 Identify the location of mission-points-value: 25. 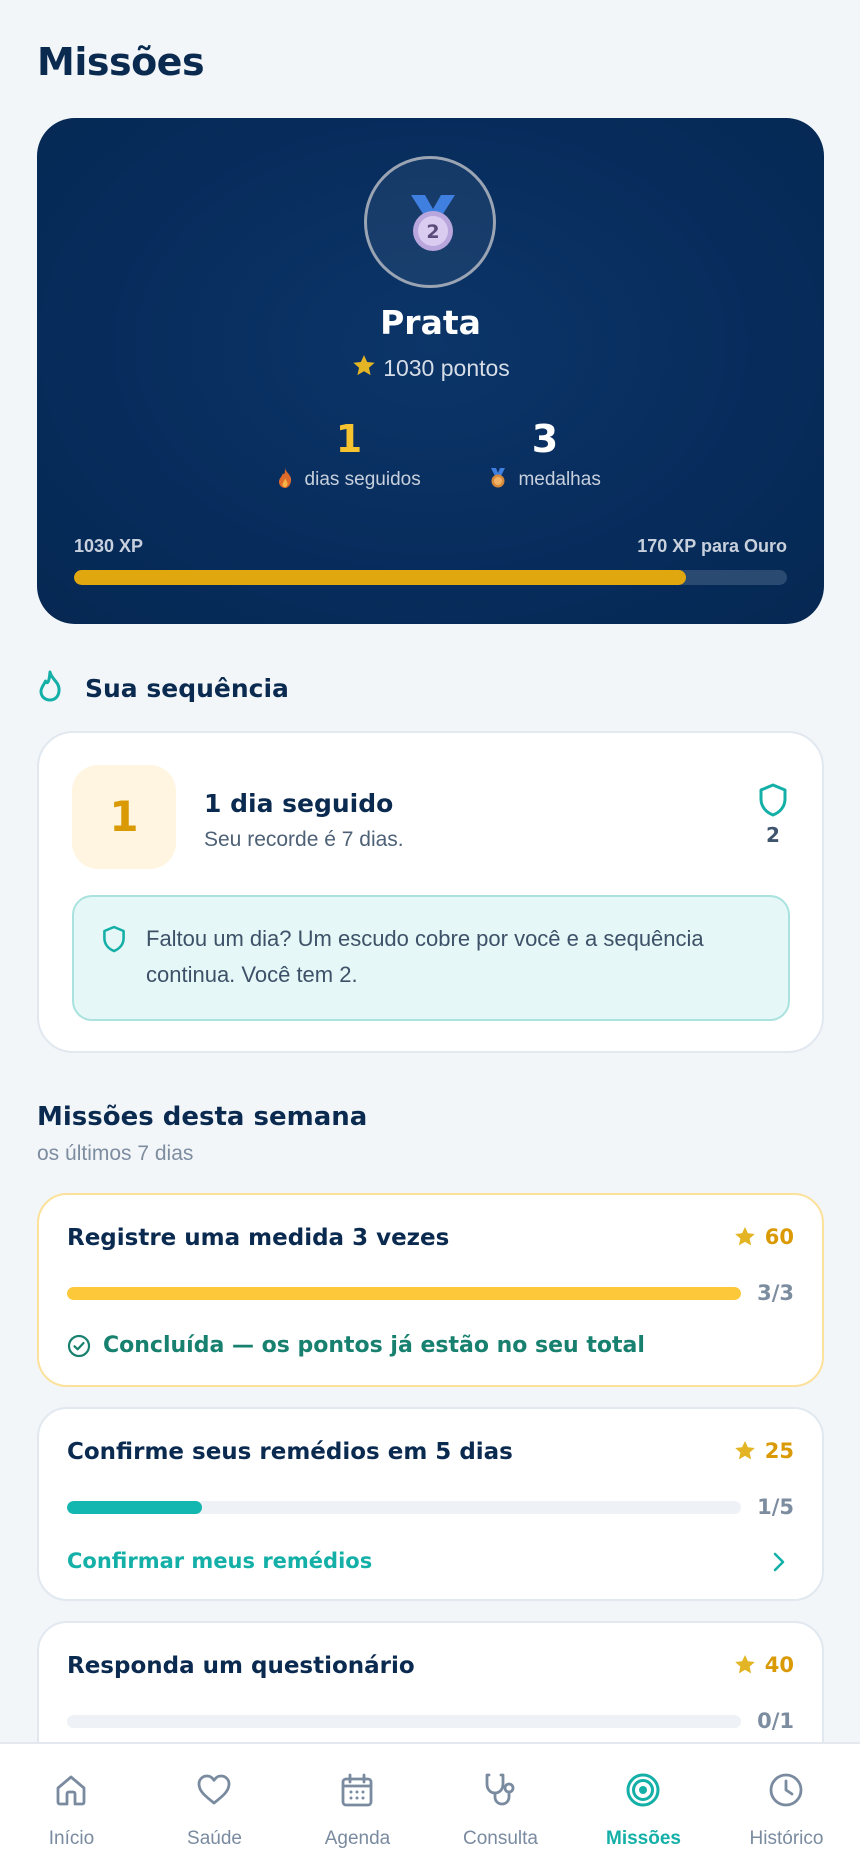
(779, 1451).